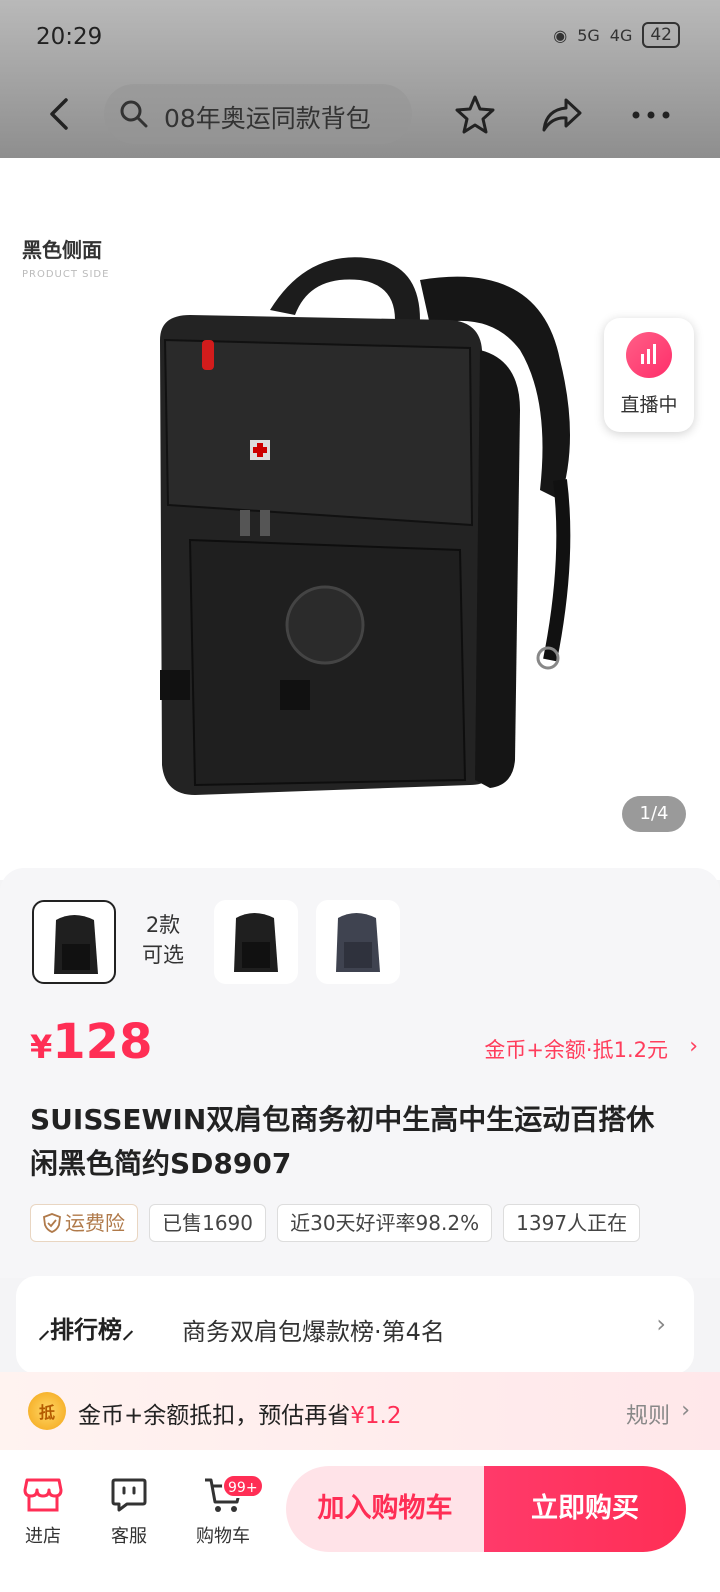  I want to click on price-currency: ¥, so click(41, 1047).